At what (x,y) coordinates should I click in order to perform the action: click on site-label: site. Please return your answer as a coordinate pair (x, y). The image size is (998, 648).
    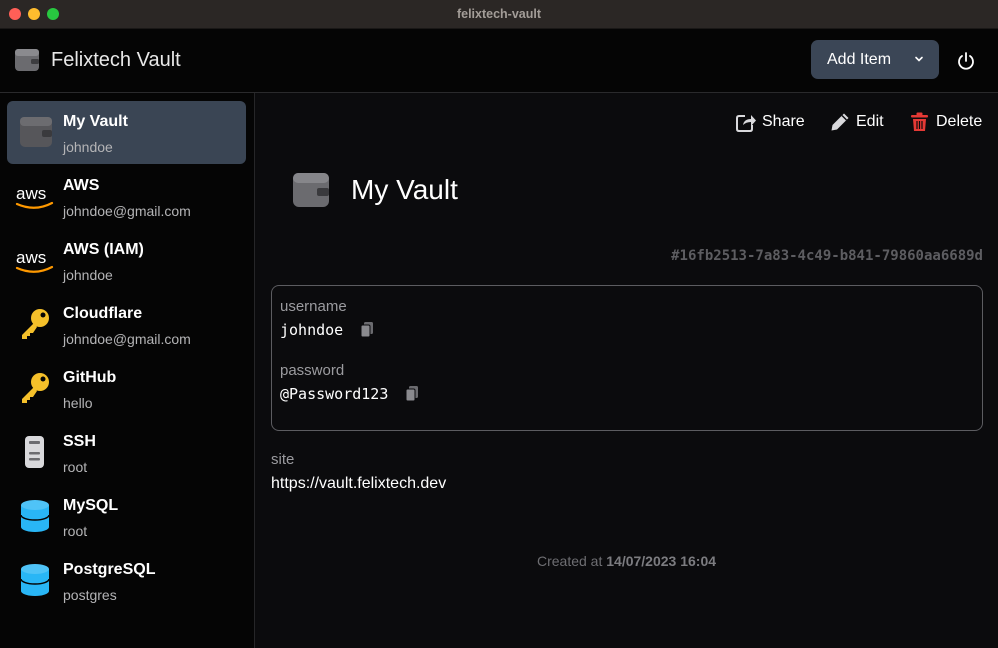
    Looking at the image, I should click on (283, 459).